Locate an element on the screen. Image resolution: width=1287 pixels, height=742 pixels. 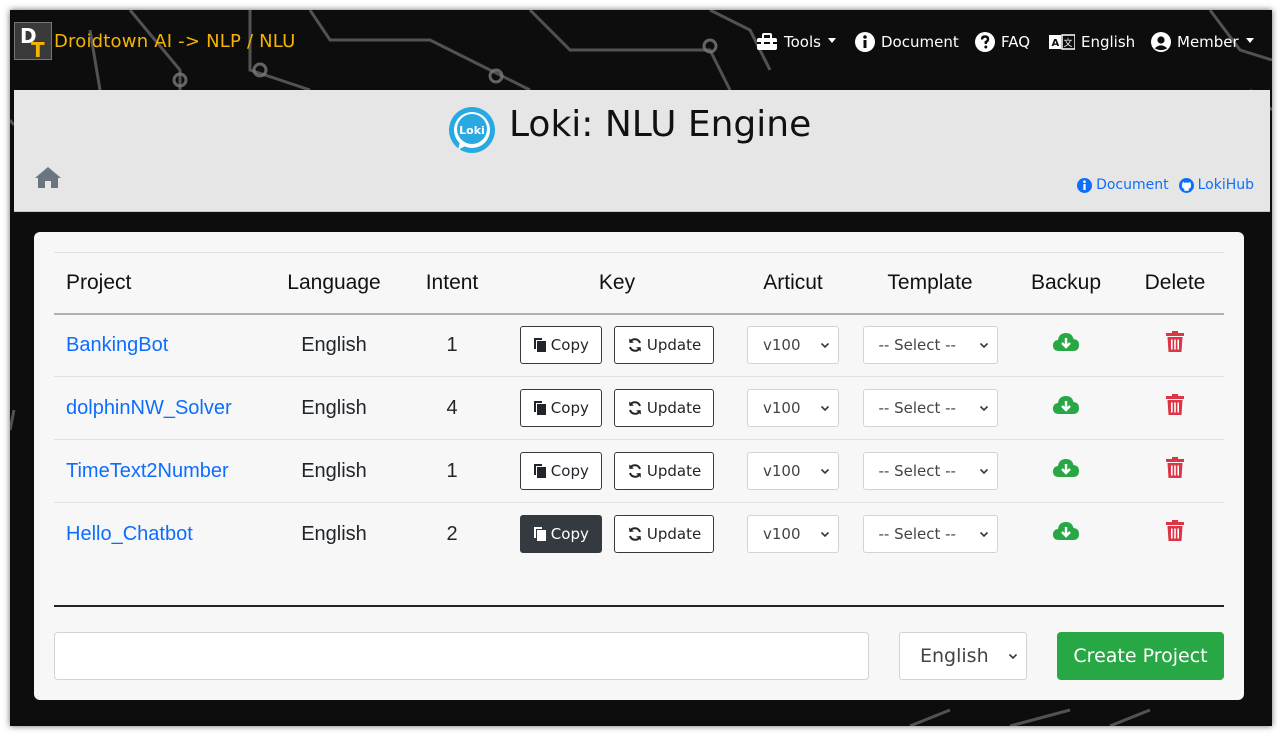
toolbox-icon is located at coordinates (767, 41).